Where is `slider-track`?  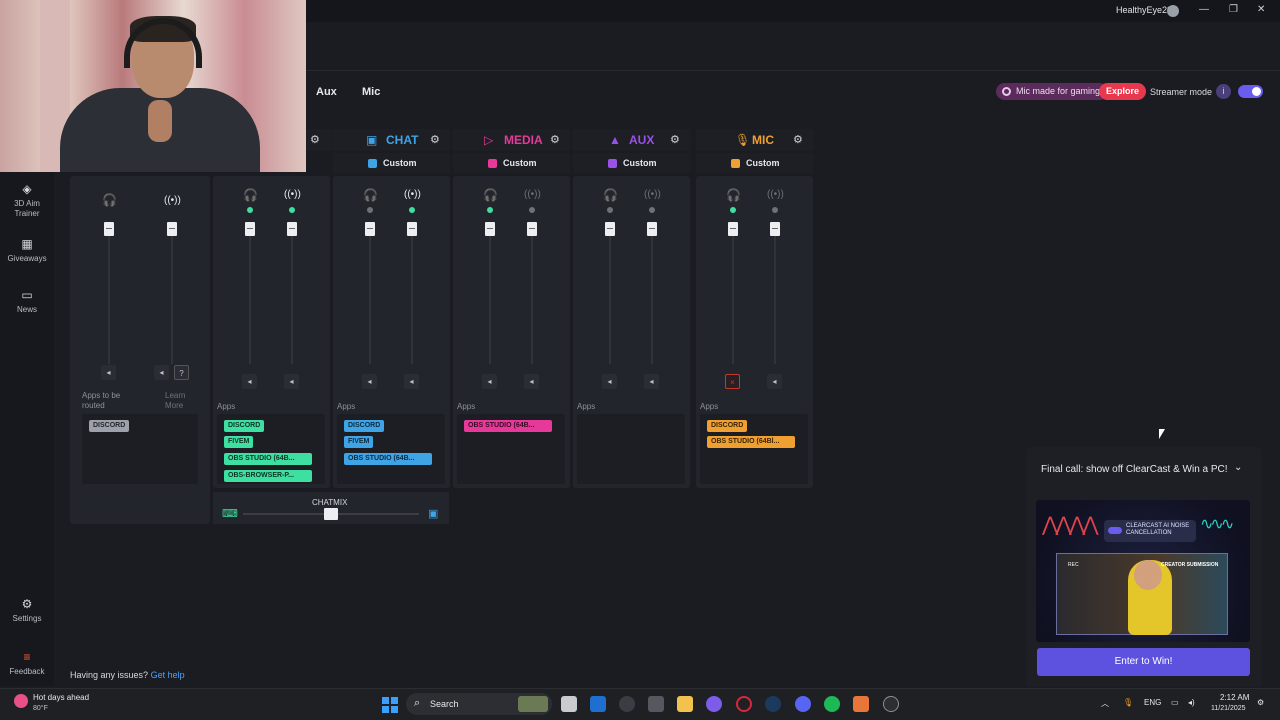
slider-track is located at coordinates (775, 293).